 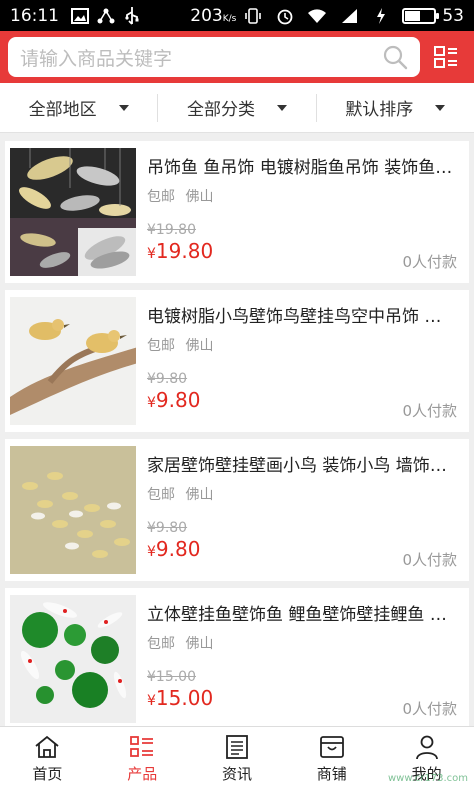 I want to click on product-title: 吊饰鱼 鱼吊饰 电镀树脂鱼吊饰 装饰鱼吊饰, so click(x=302, y=165).